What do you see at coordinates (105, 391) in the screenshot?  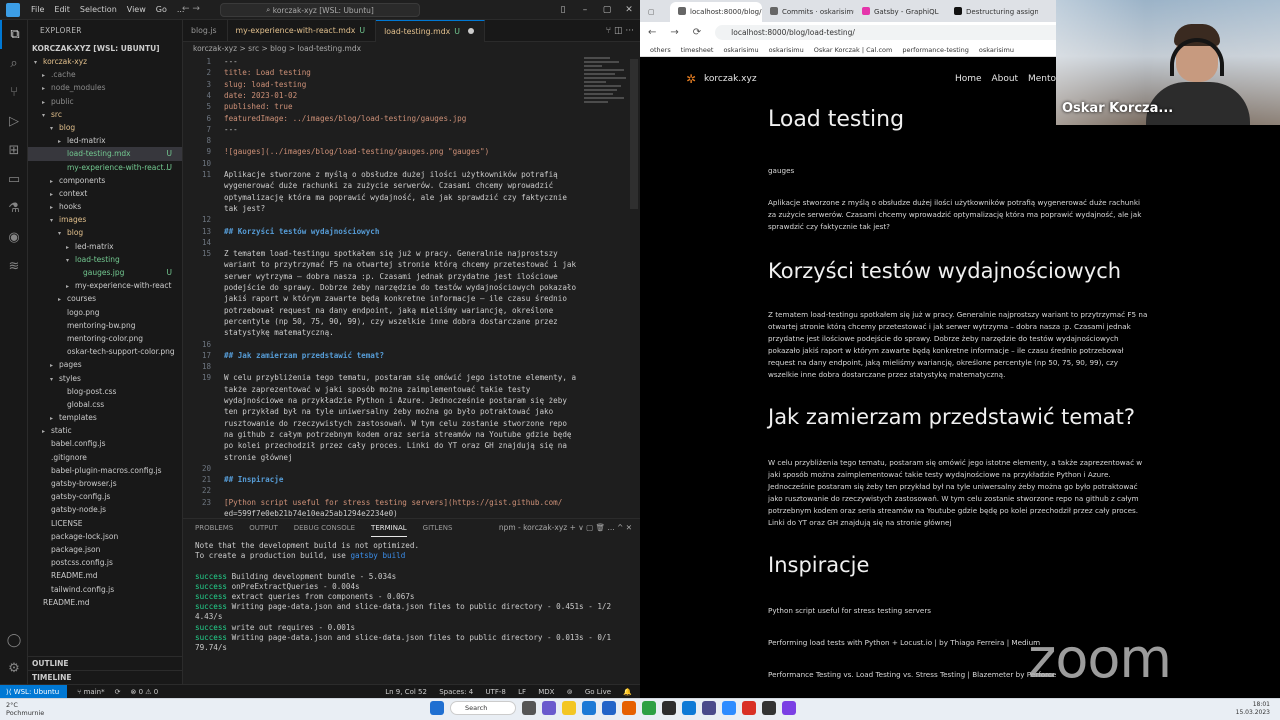 I see `tree-item: blog-post.css` at bounding box center [105, 391].